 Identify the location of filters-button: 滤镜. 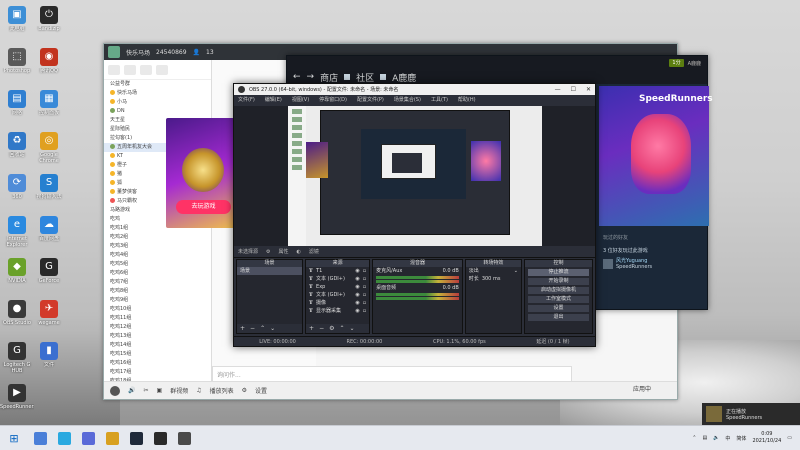
(314, 251).